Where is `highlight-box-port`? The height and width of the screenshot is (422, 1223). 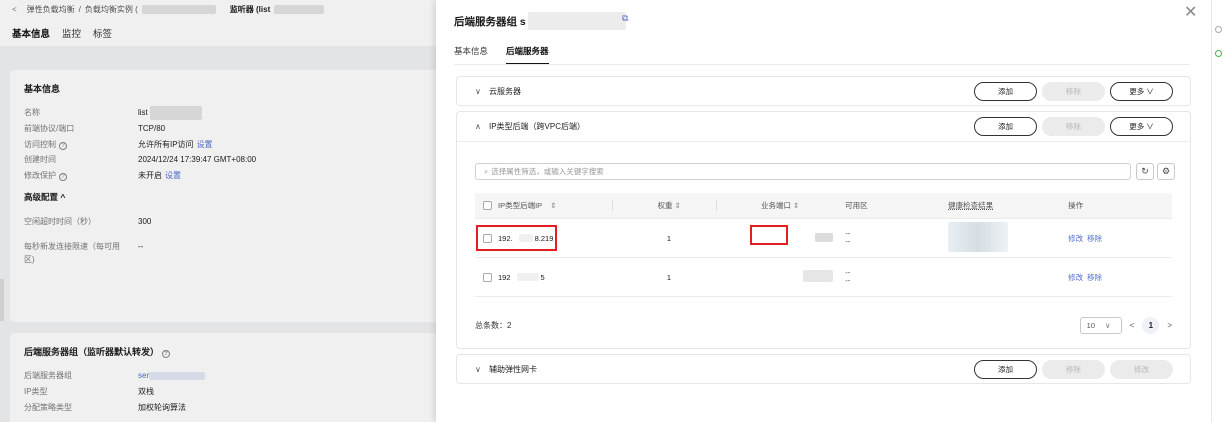
highlight-box-port is located at coordinates (769, 235).